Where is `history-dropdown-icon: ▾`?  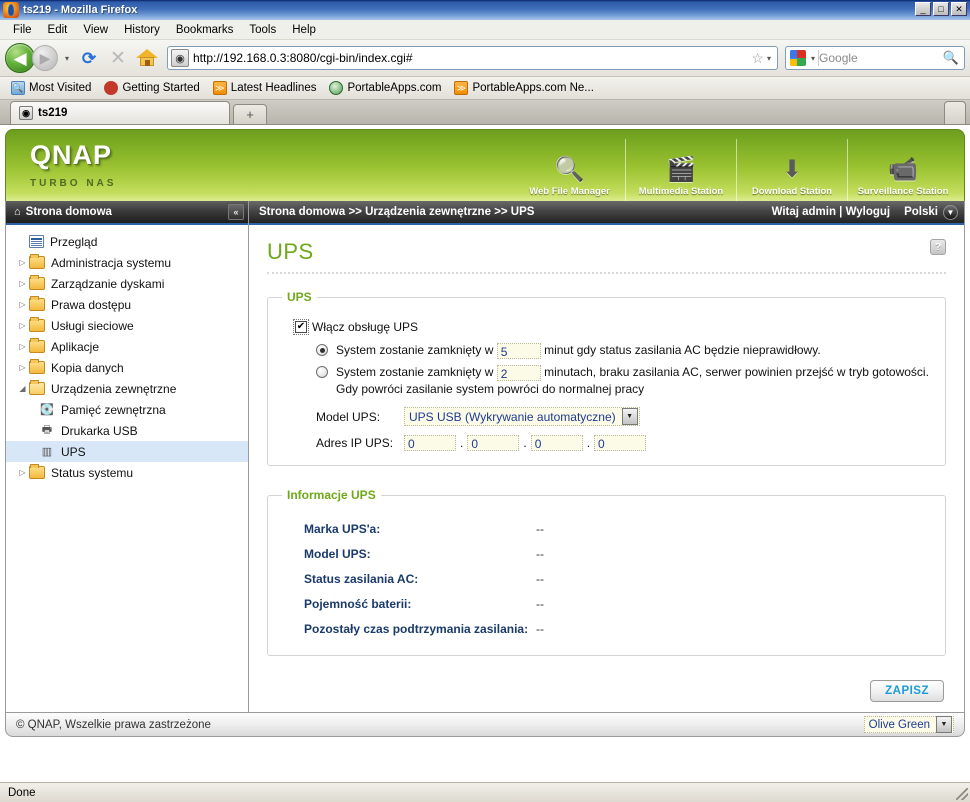 history-dropdown-icon: ▾ is located at coordinates (67, 58).